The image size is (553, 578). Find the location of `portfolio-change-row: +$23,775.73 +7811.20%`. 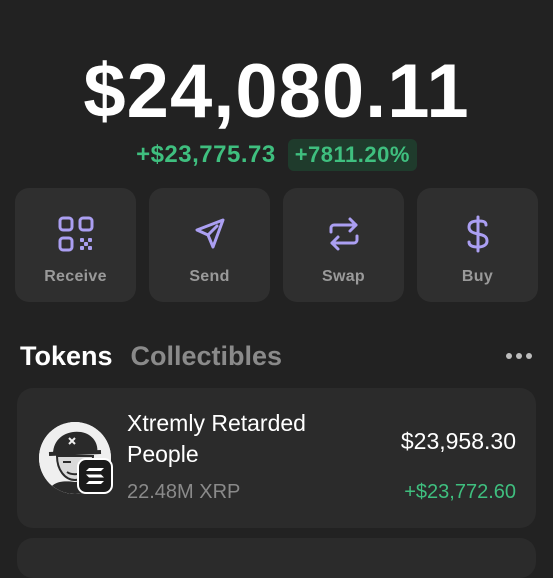

portfolio-change-row: +$23,775.73 +7811.20% is located at coordinates (276, 155).